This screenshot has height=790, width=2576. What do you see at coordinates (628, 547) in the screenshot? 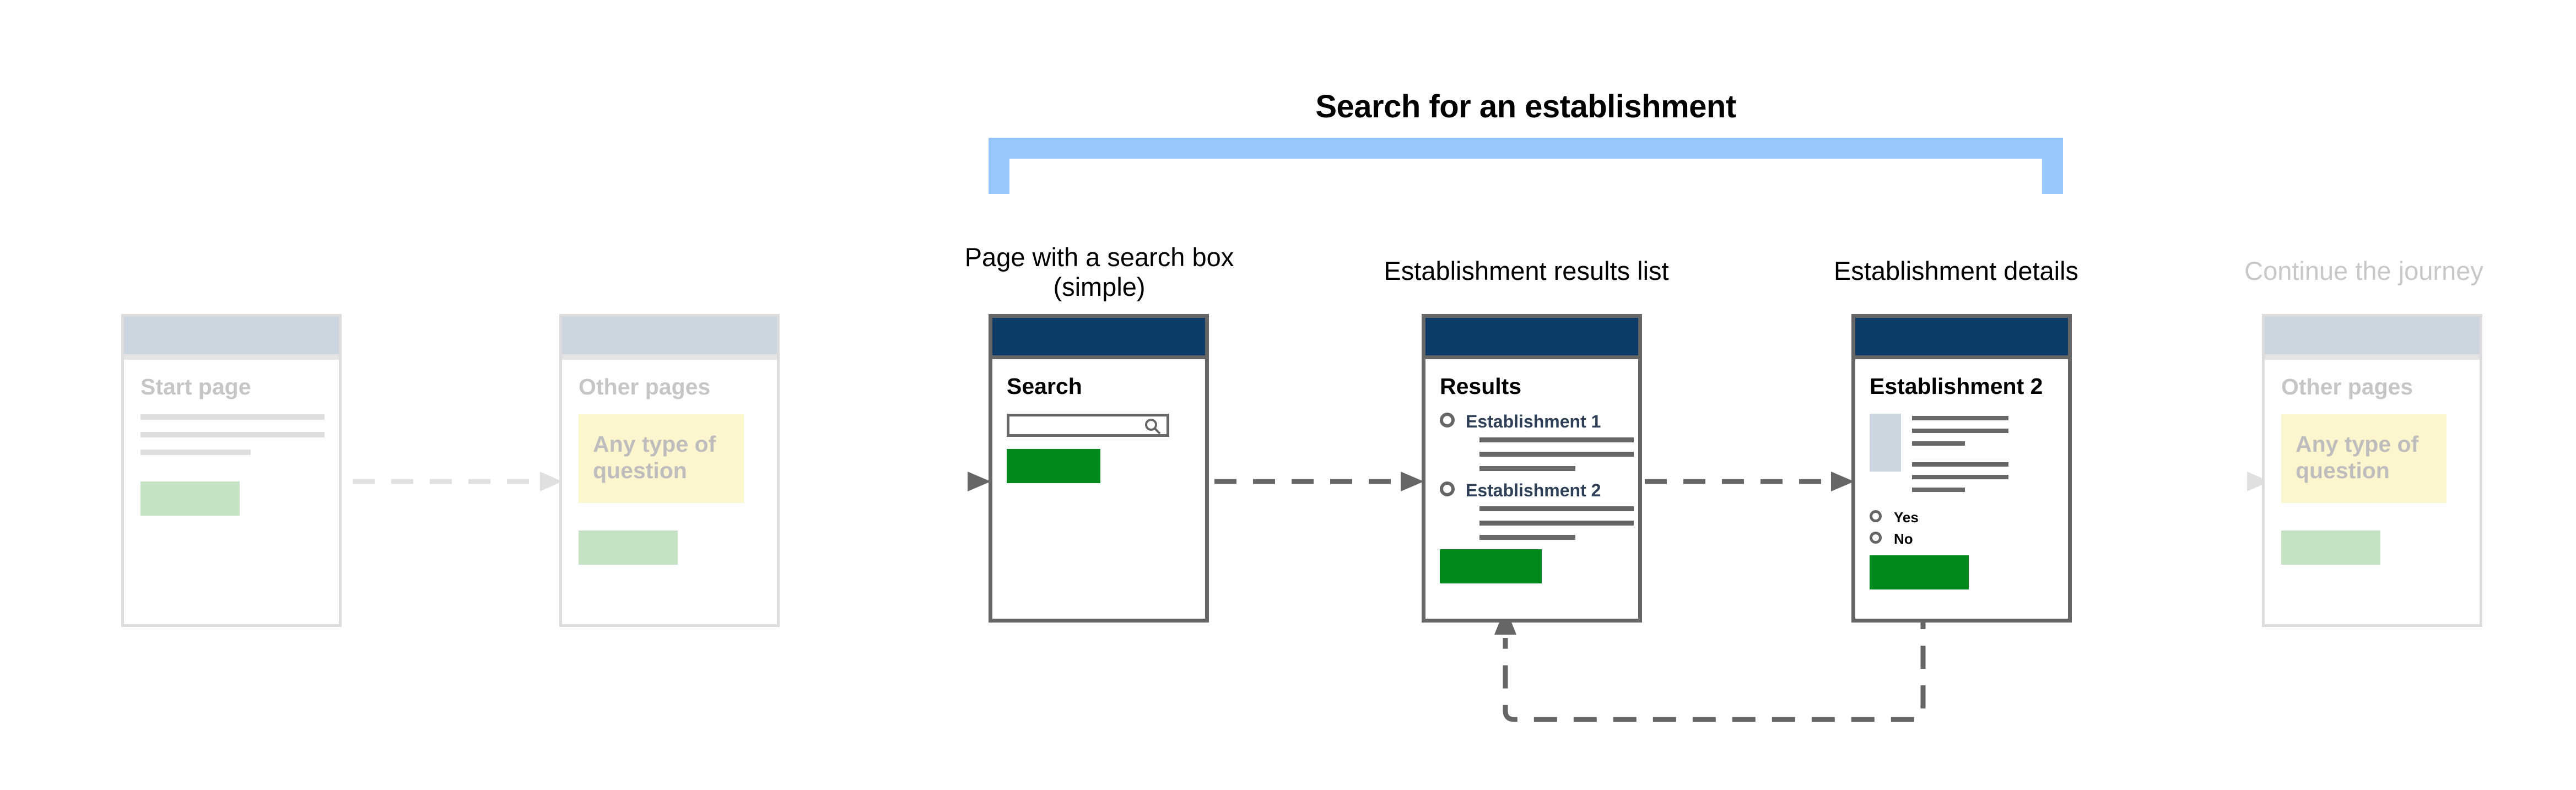
I see `primary-button-other-pages` at bounding box center [628, 547].